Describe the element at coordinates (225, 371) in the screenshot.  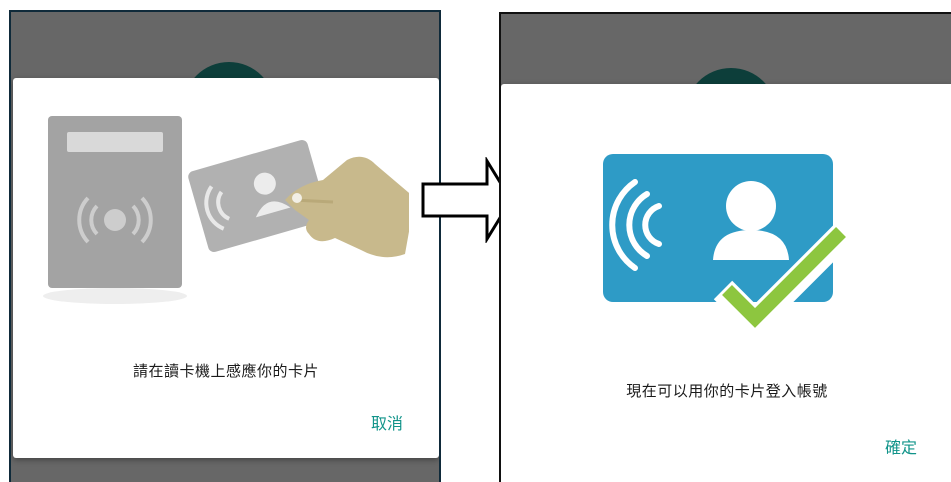
I see `dialog-message: 請在讀卡機上感應你的卡片` at that location.